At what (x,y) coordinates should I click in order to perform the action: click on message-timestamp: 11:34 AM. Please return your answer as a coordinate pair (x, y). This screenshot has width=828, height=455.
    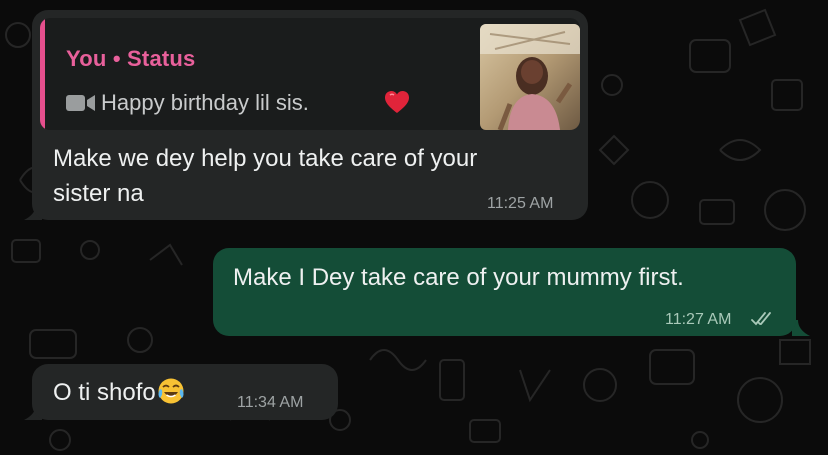
    Looking at the image, I should click on (270, 402).